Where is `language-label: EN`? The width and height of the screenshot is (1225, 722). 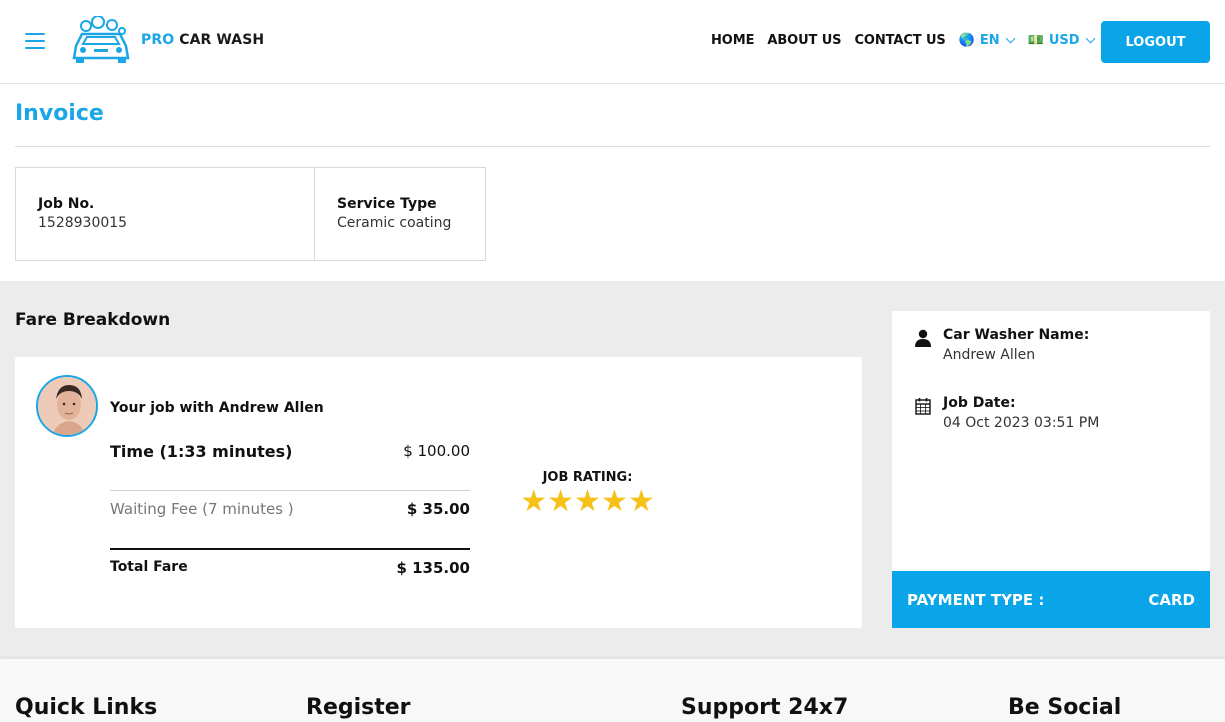
language-label: EN is located at coordinates (989, 40).